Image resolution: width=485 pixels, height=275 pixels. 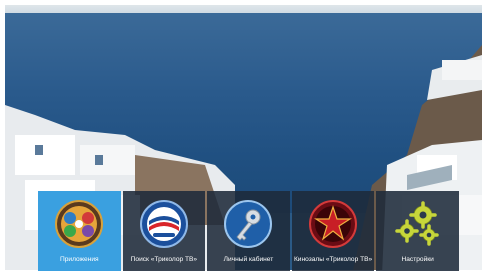 What do you see at coordinates (248, 259) in the screenshot?
I see `menu-item-label: Личный кабинет` at bounding box center [248, 259].